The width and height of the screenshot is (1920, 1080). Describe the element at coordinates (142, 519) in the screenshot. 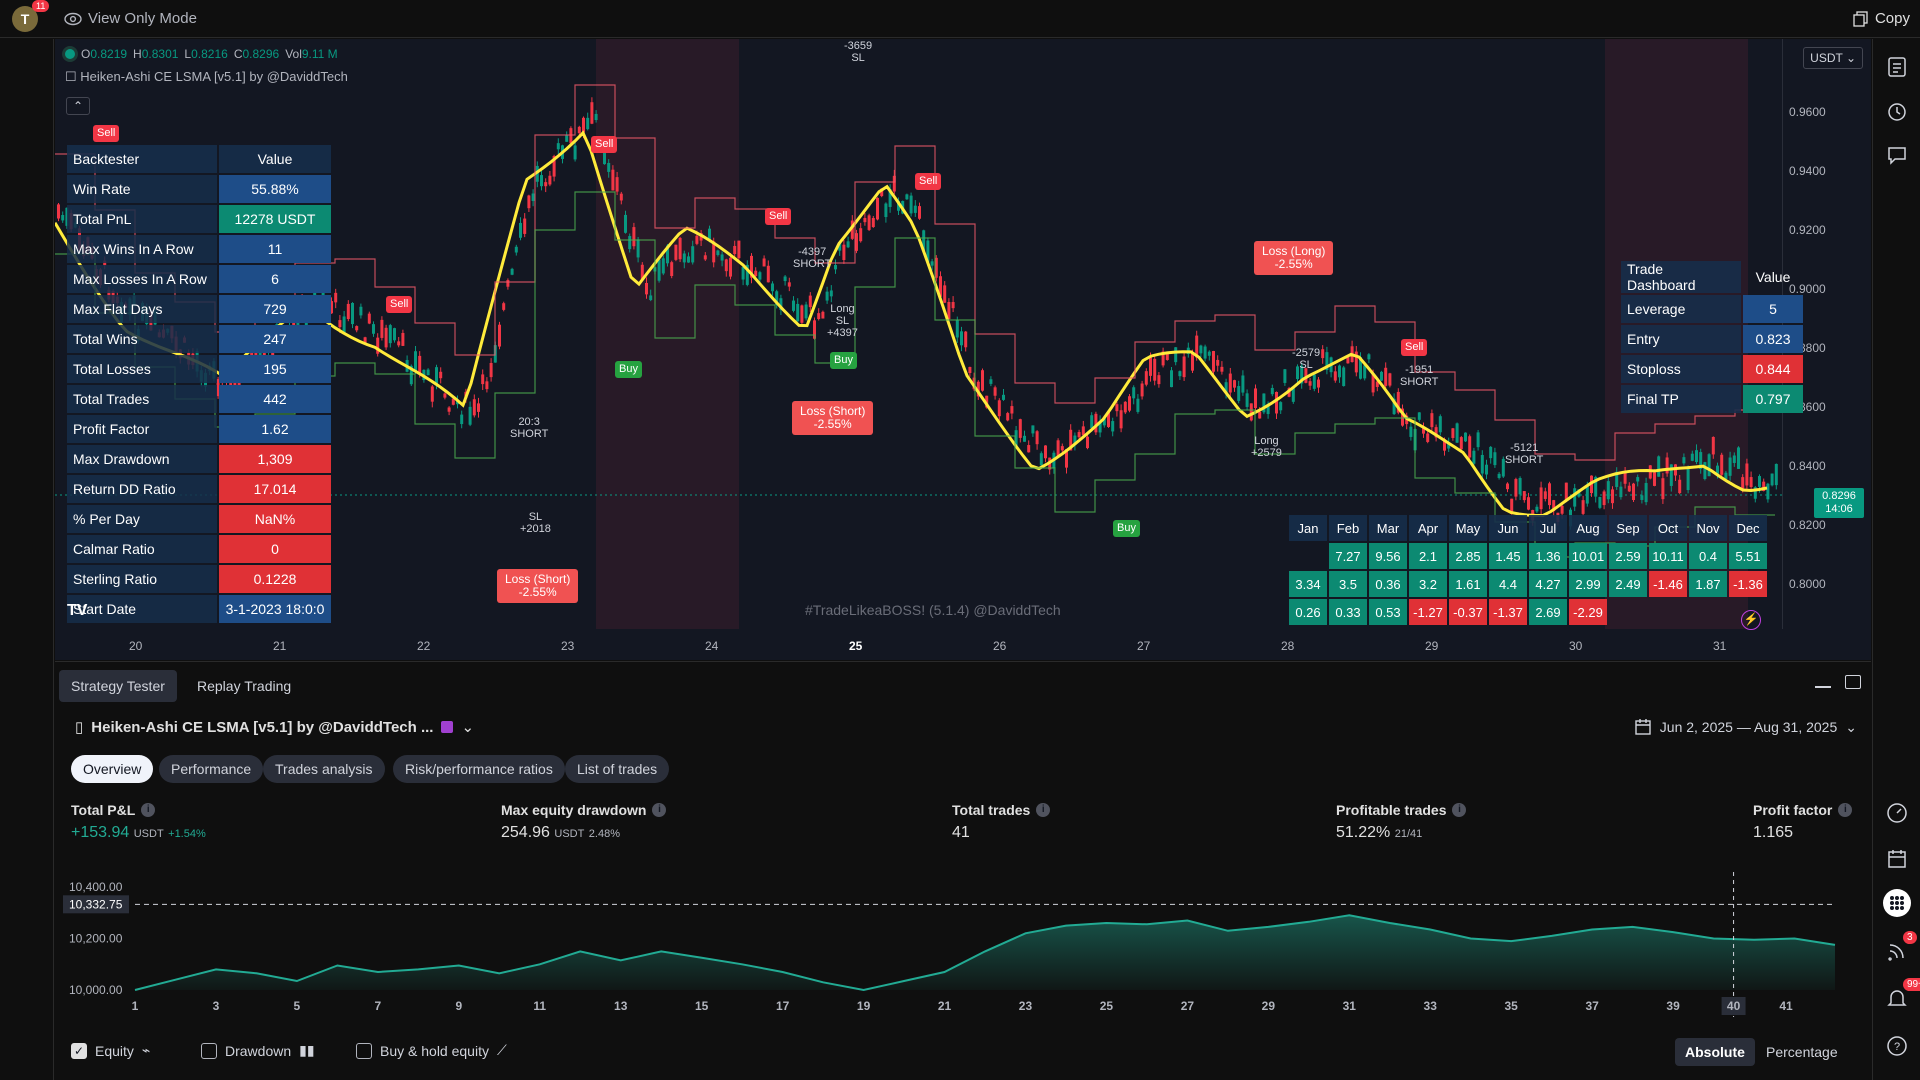

I see `row-label: % Per Day` at that location.